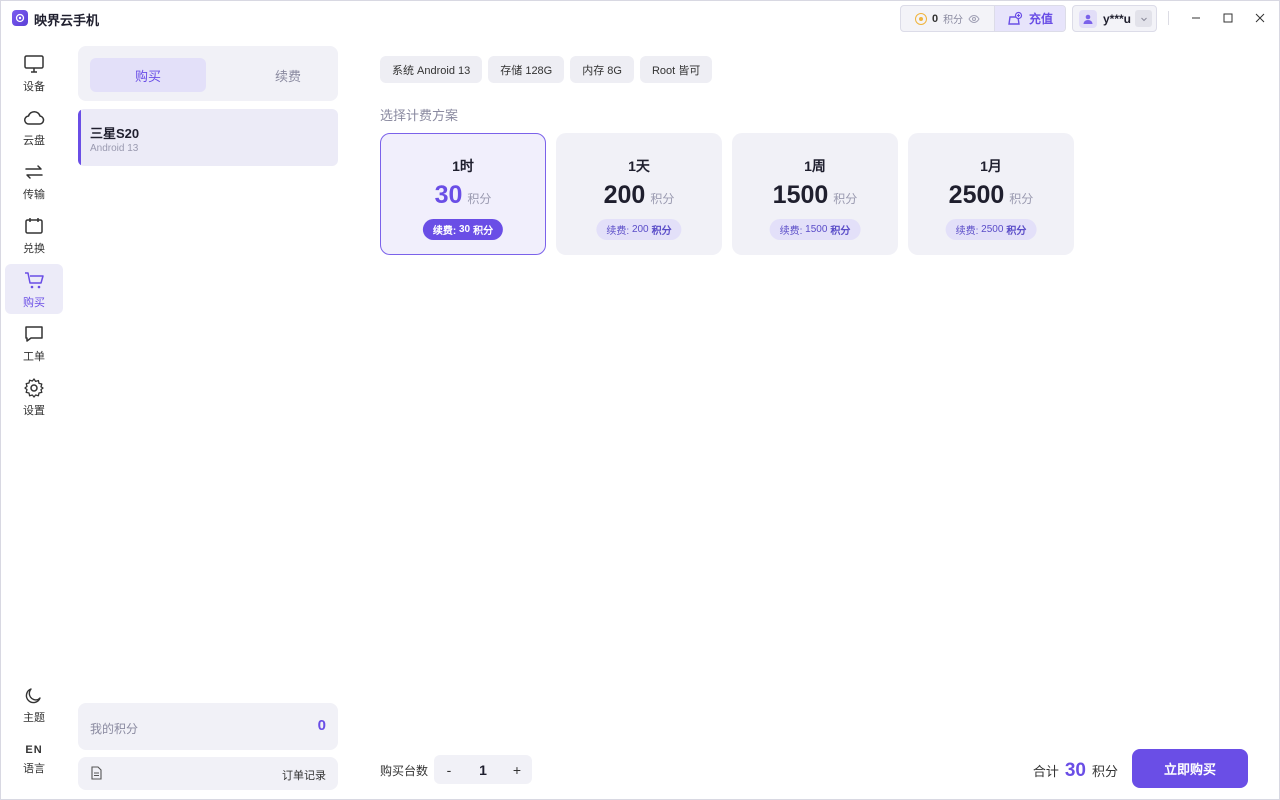 This screenshot has height=800, width=1280. What do you see at coordinates (96, 773) in the screenshot?
I see `document-icon` at bounding box center [96, 773].